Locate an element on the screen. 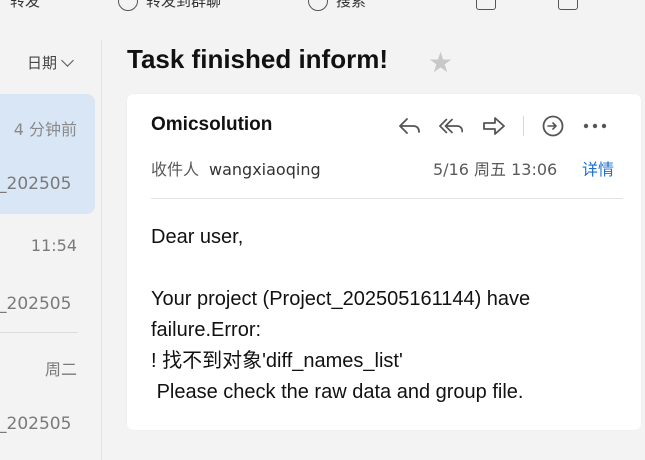 The width and height of the screenshot is (645, 460). toolbar-window-button is located at coordinates (486, 5).